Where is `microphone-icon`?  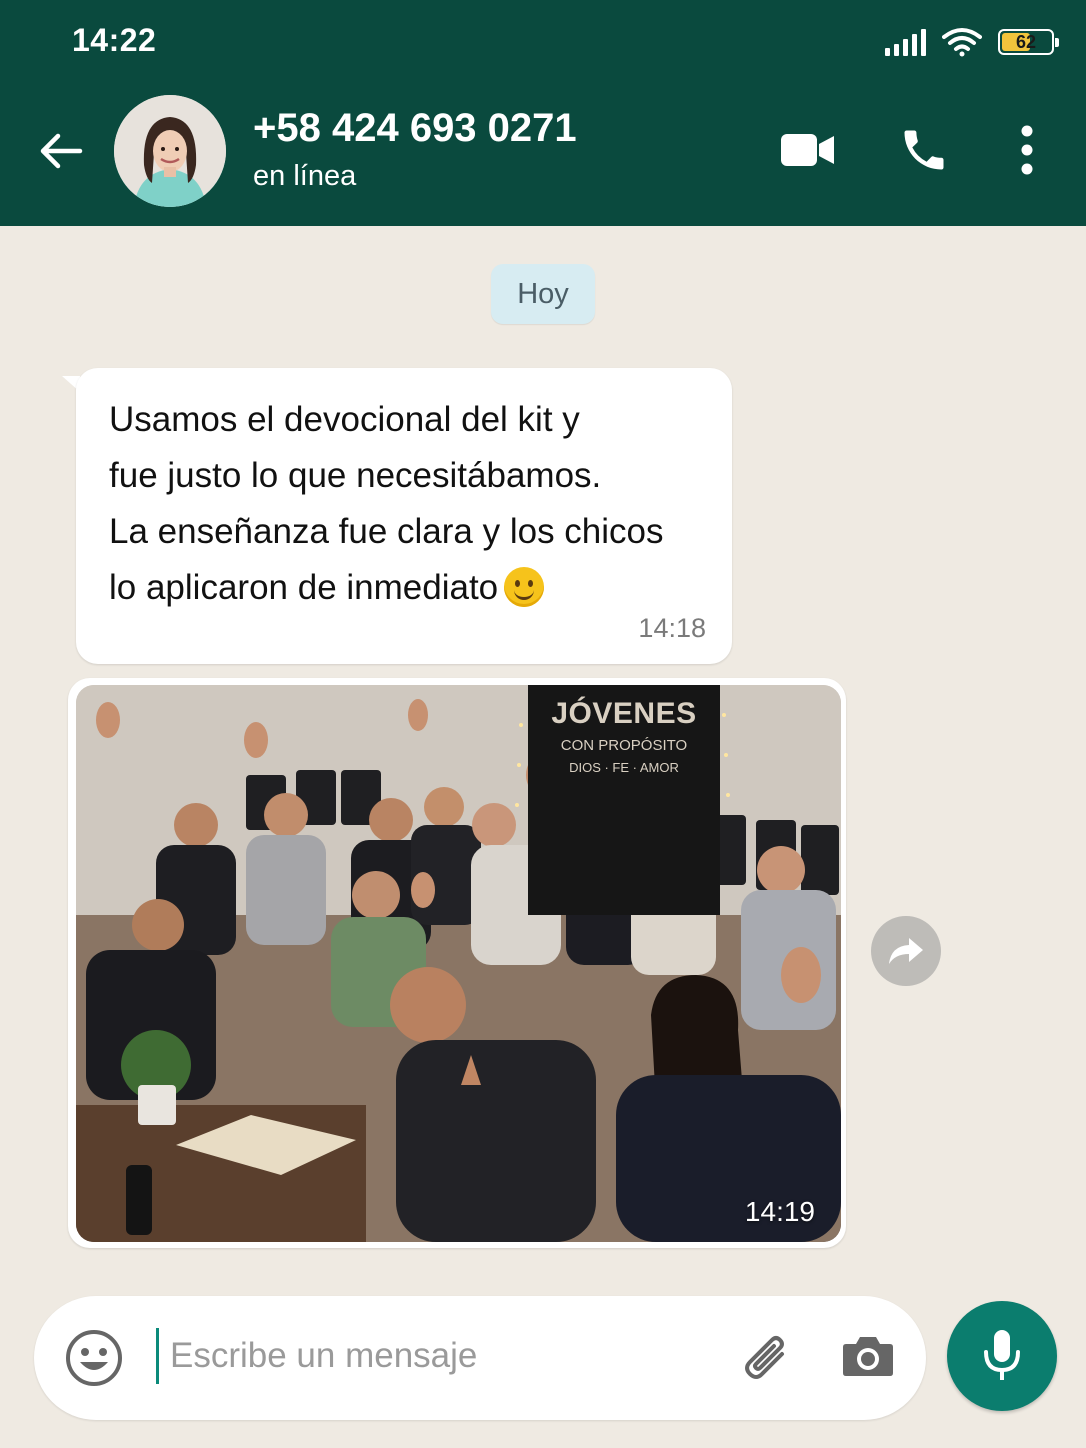
microphone-icon is located at coordinates (1002, 1355).